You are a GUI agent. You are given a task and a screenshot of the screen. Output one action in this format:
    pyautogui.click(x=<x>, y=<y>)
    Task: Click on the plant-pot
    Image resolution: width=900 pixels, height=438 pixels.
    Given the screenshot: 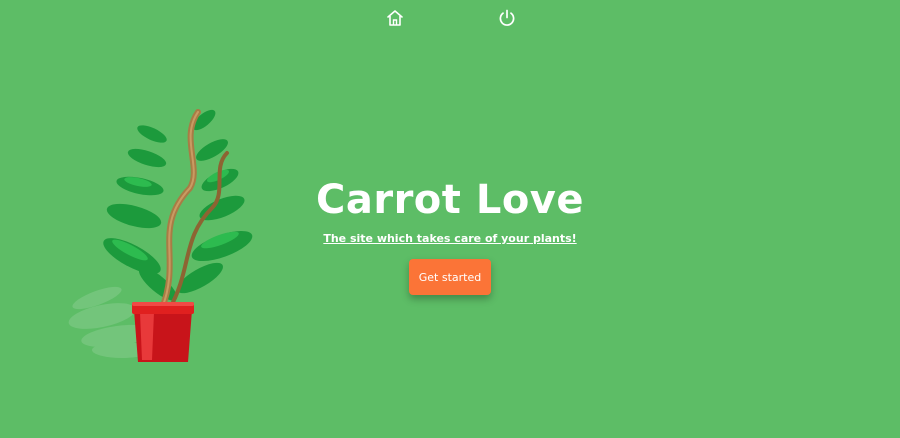 What is the action you would take?
    pyautogui.click(x=163, y=332)
    